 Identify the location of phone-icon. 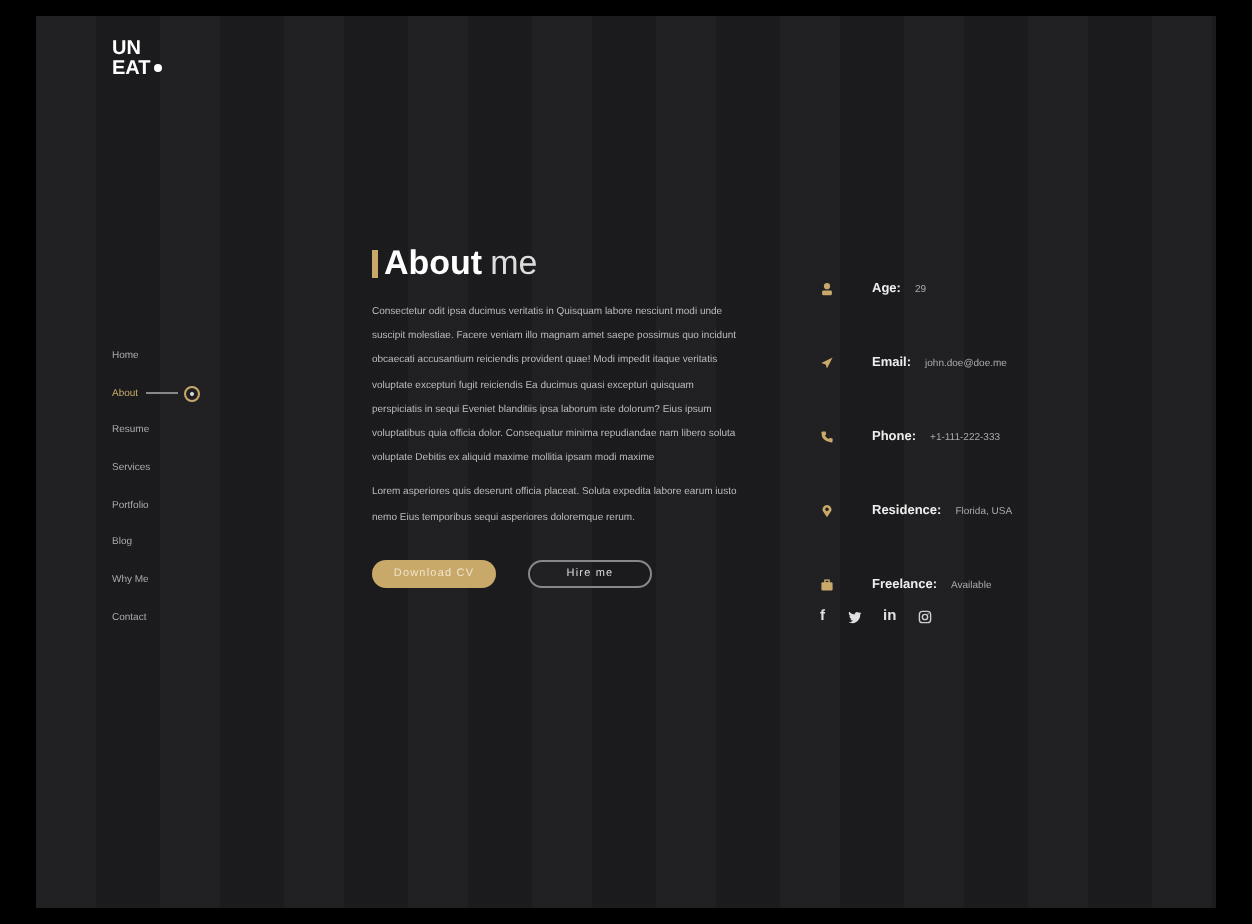
(827, 437).